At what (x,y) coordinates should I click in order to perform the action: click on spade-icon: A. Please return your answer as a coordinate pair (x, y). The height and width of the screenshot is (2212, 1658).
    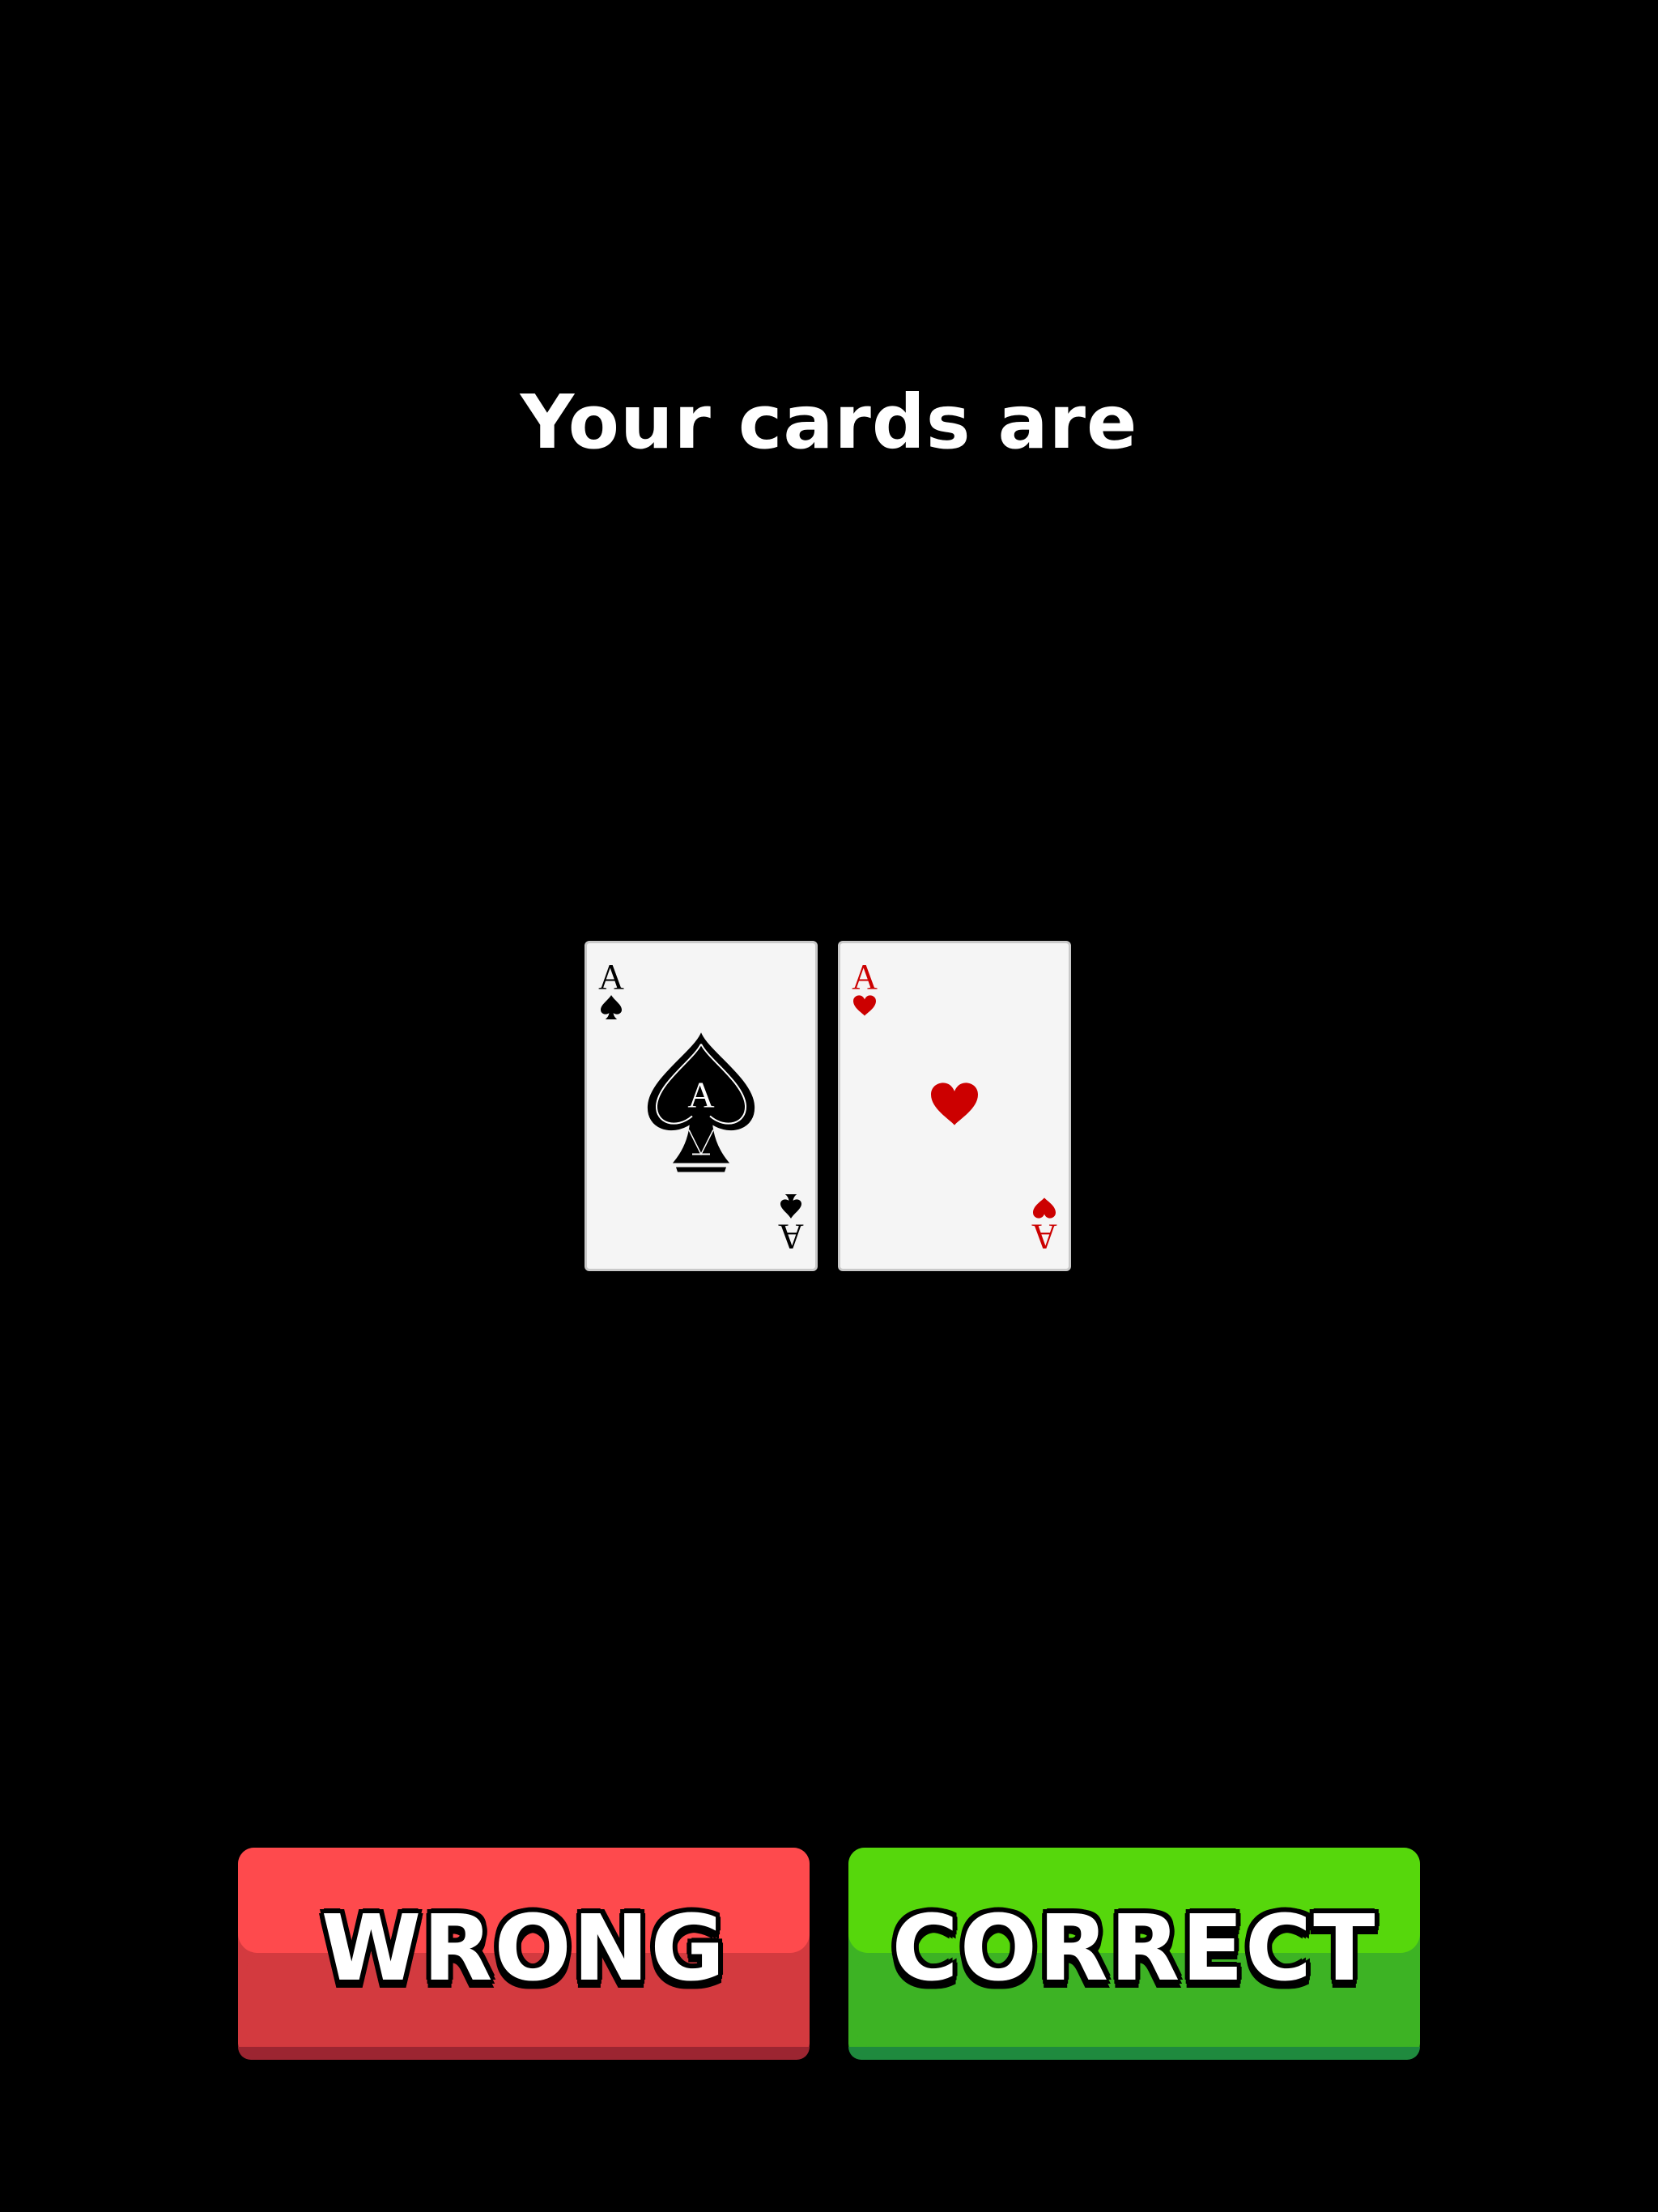
    Looking at the image, I should click on (701, 1106).